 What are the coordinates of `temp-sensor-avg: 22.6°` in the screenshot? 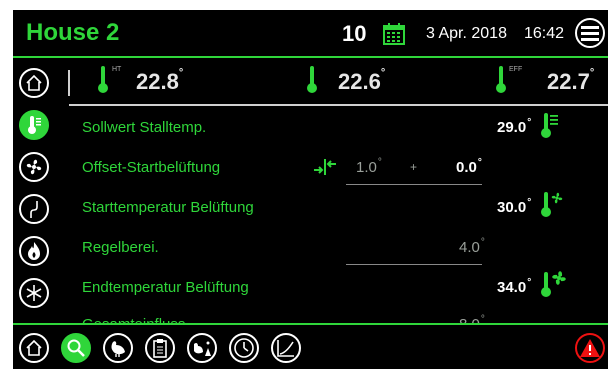 It's located at (360, 81).